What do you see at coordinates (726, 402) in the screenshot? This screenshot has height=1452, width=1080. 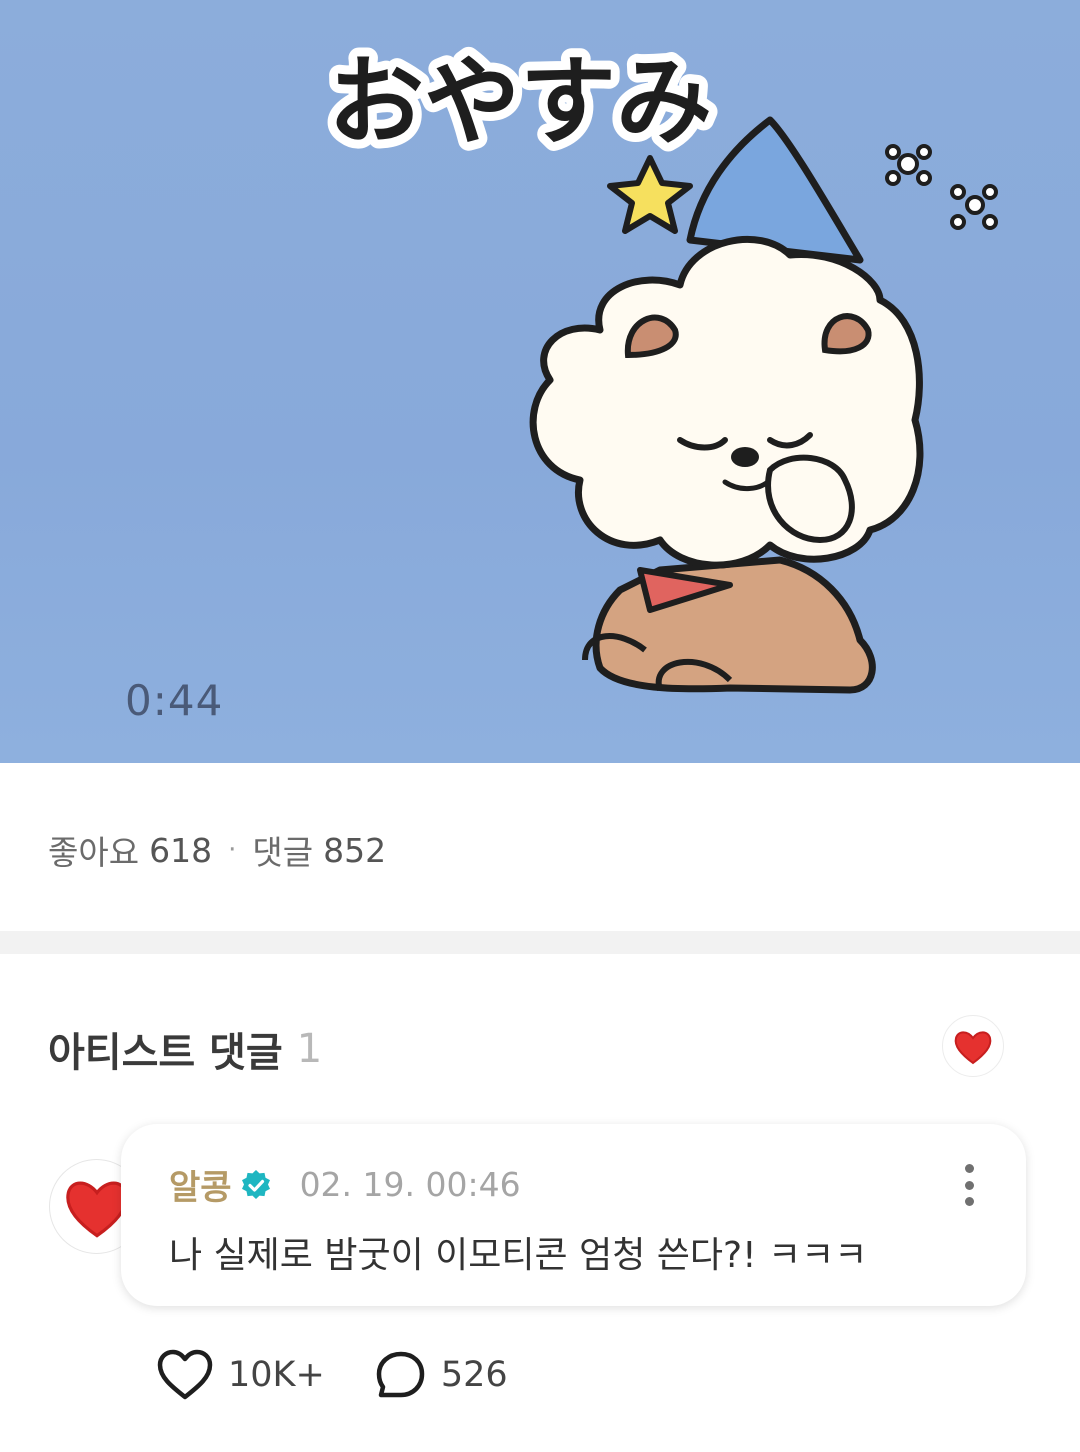 I see `puppy-head` at bounding box center [726, 402].